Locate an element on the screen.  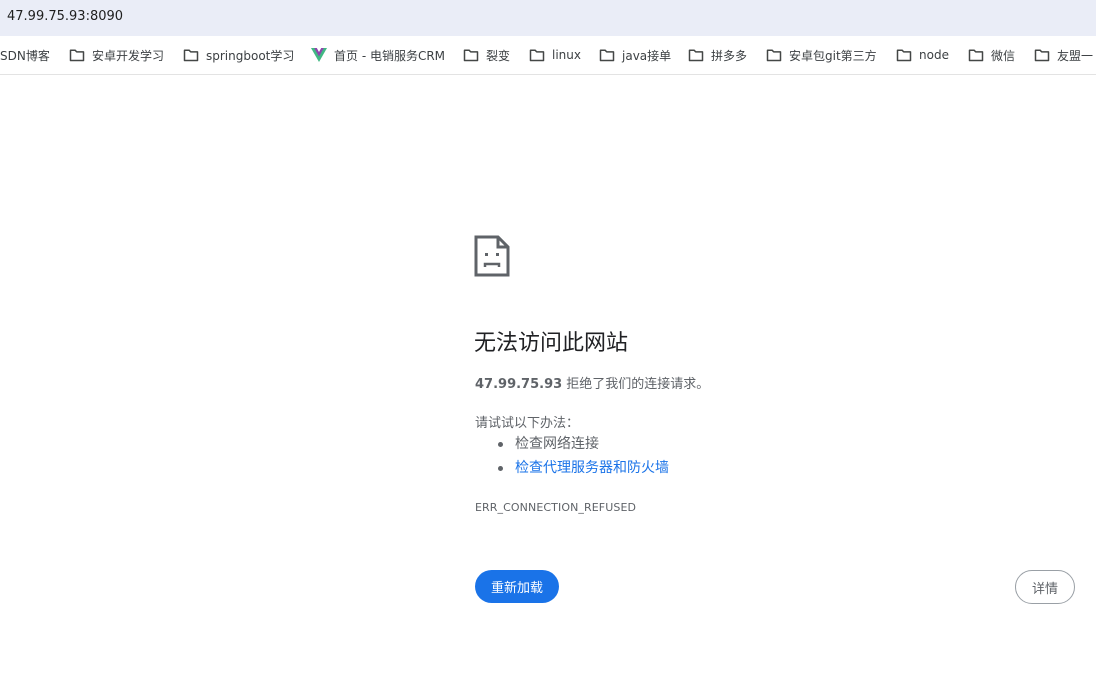
bookmark-crm-home: 首页 - 电销服务CRM is located at coordinates (378, 55).